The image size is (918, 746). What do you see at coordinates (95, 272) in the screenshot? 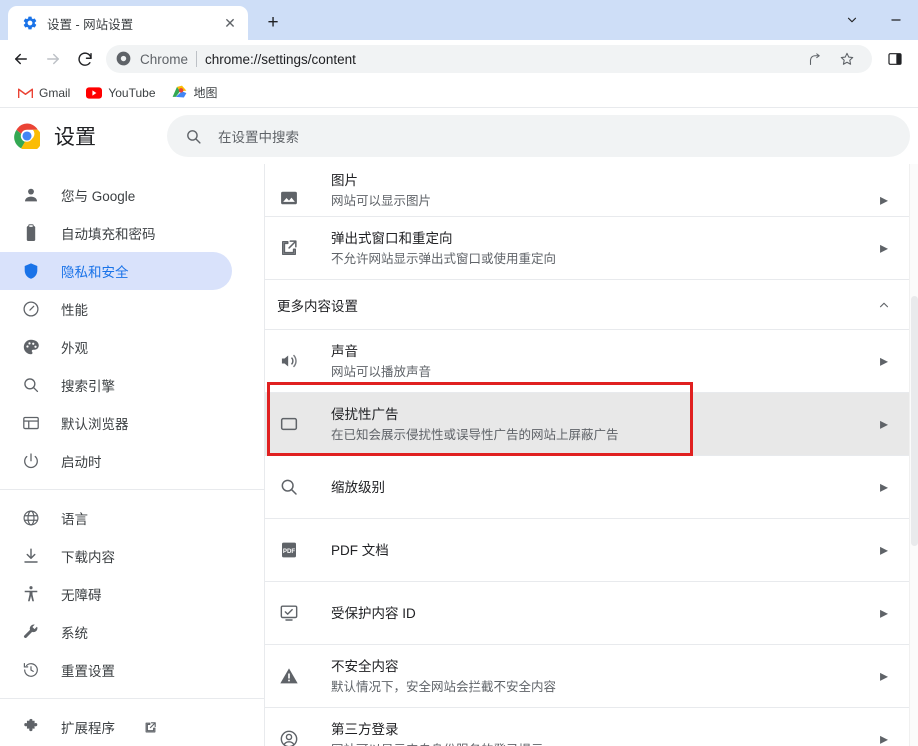
I see `sidebar-item-label: 隐私和安全` at bounding box center [95, 272].